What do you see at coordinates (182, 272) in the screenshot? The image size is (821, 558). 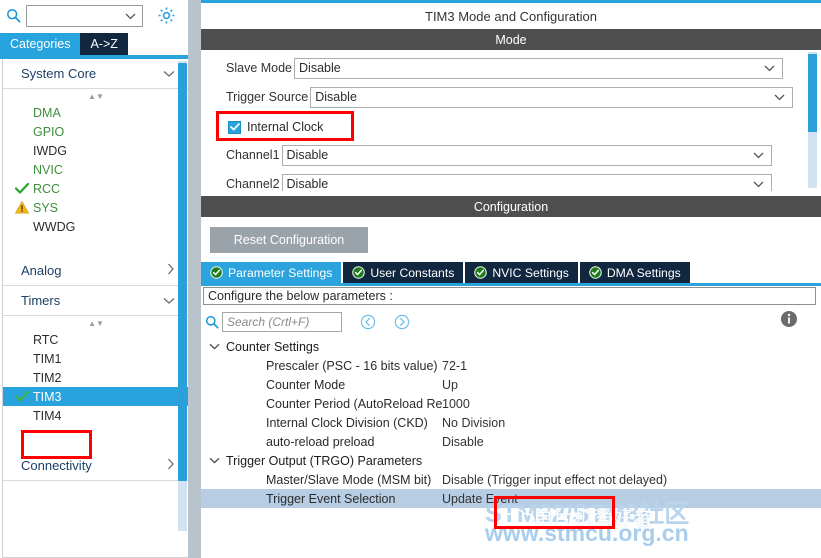 I see `sidebar-scrollbar-thumb` at bounding box center [182, 272].